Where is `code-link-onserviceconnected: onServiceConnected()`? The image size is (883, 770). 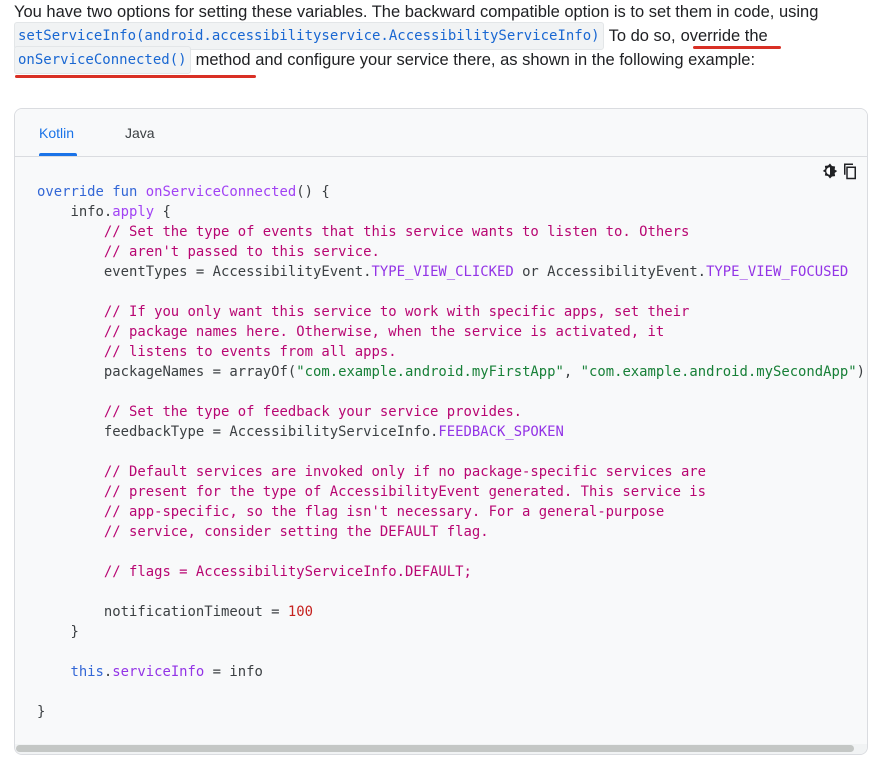
code-link-onserviceconnected: onServiceConnected() is located at coordinates (102, 60).